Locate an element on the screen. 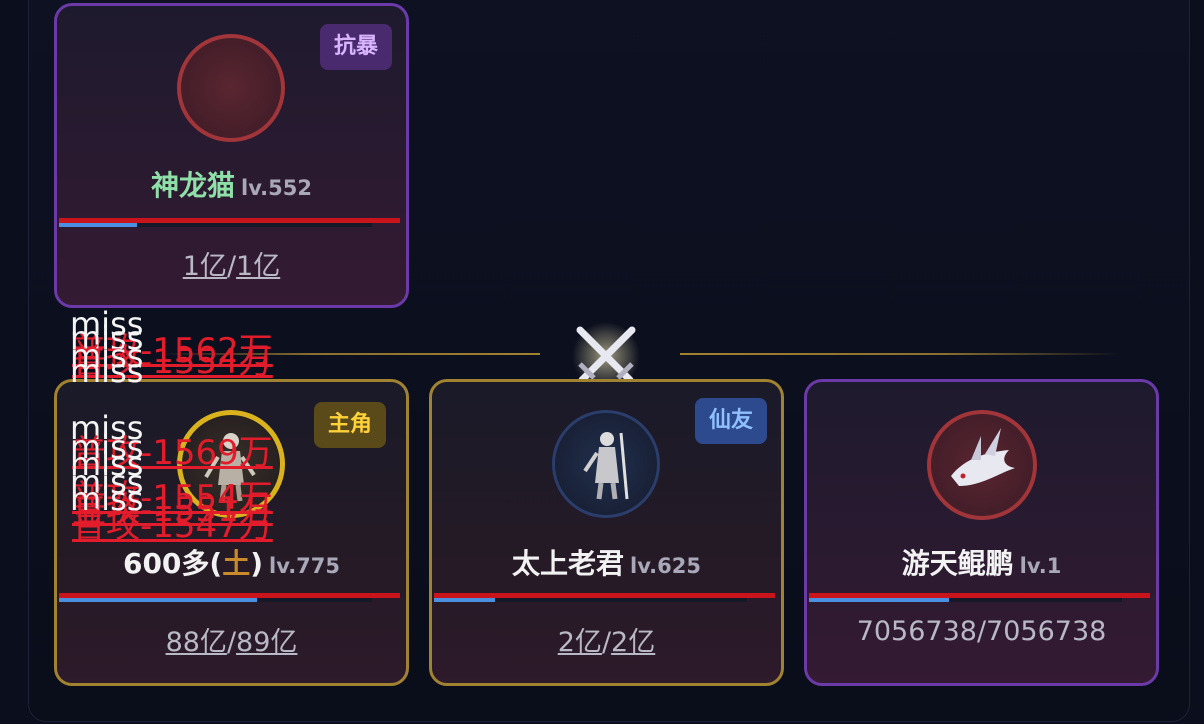 The image size is (1204, 724). ally-card-taishanglaojun: 仙友 太上老君 lv.625 2亿/2亿 is located at coordinates (606, 532).